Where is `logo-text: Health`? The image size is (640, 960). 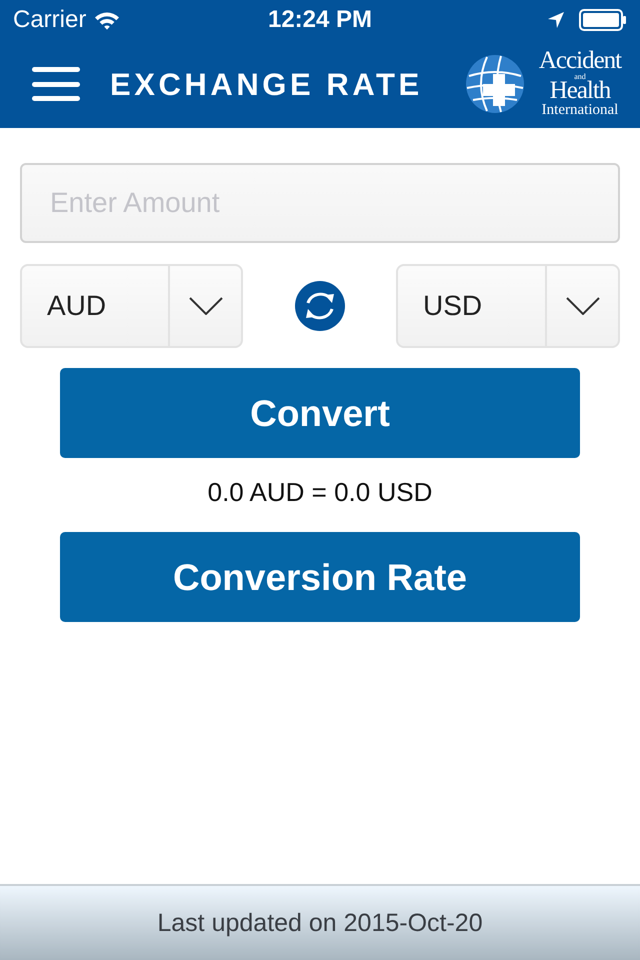
logo-text: Health is located at coordinates (580, 91).